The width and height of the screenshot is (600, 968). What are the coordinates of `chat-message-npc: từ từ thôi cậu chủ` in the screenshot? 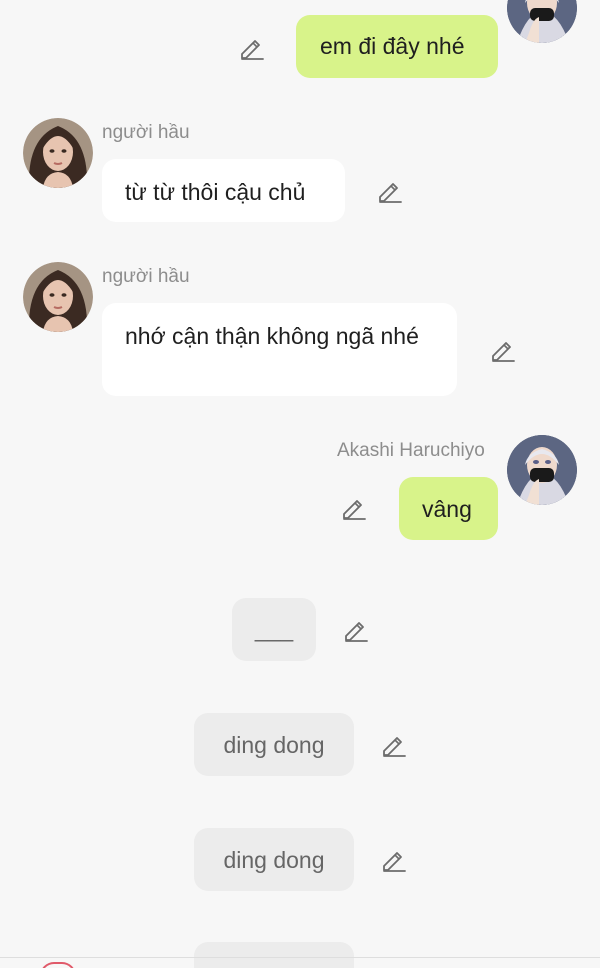 It's located at (223, 190).